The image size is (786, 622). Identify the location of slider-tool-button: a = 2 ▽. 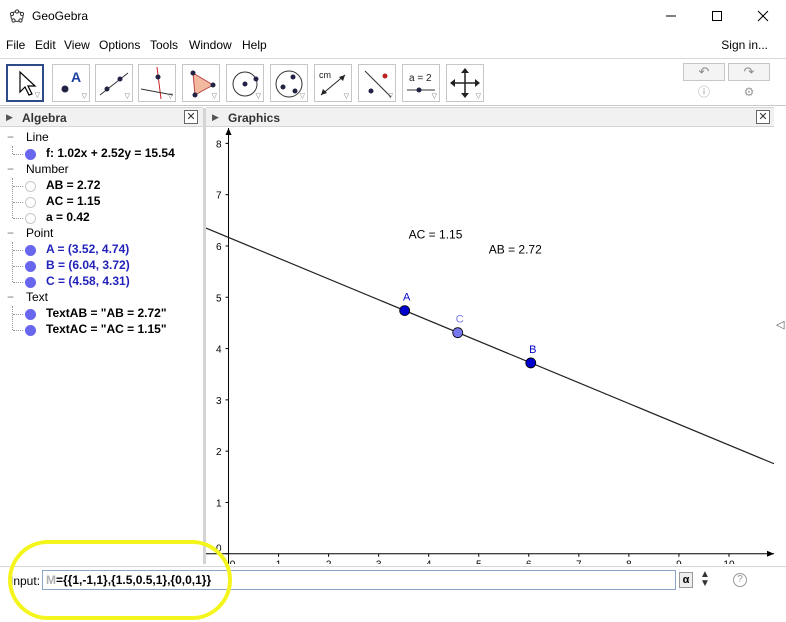
(421, 83).